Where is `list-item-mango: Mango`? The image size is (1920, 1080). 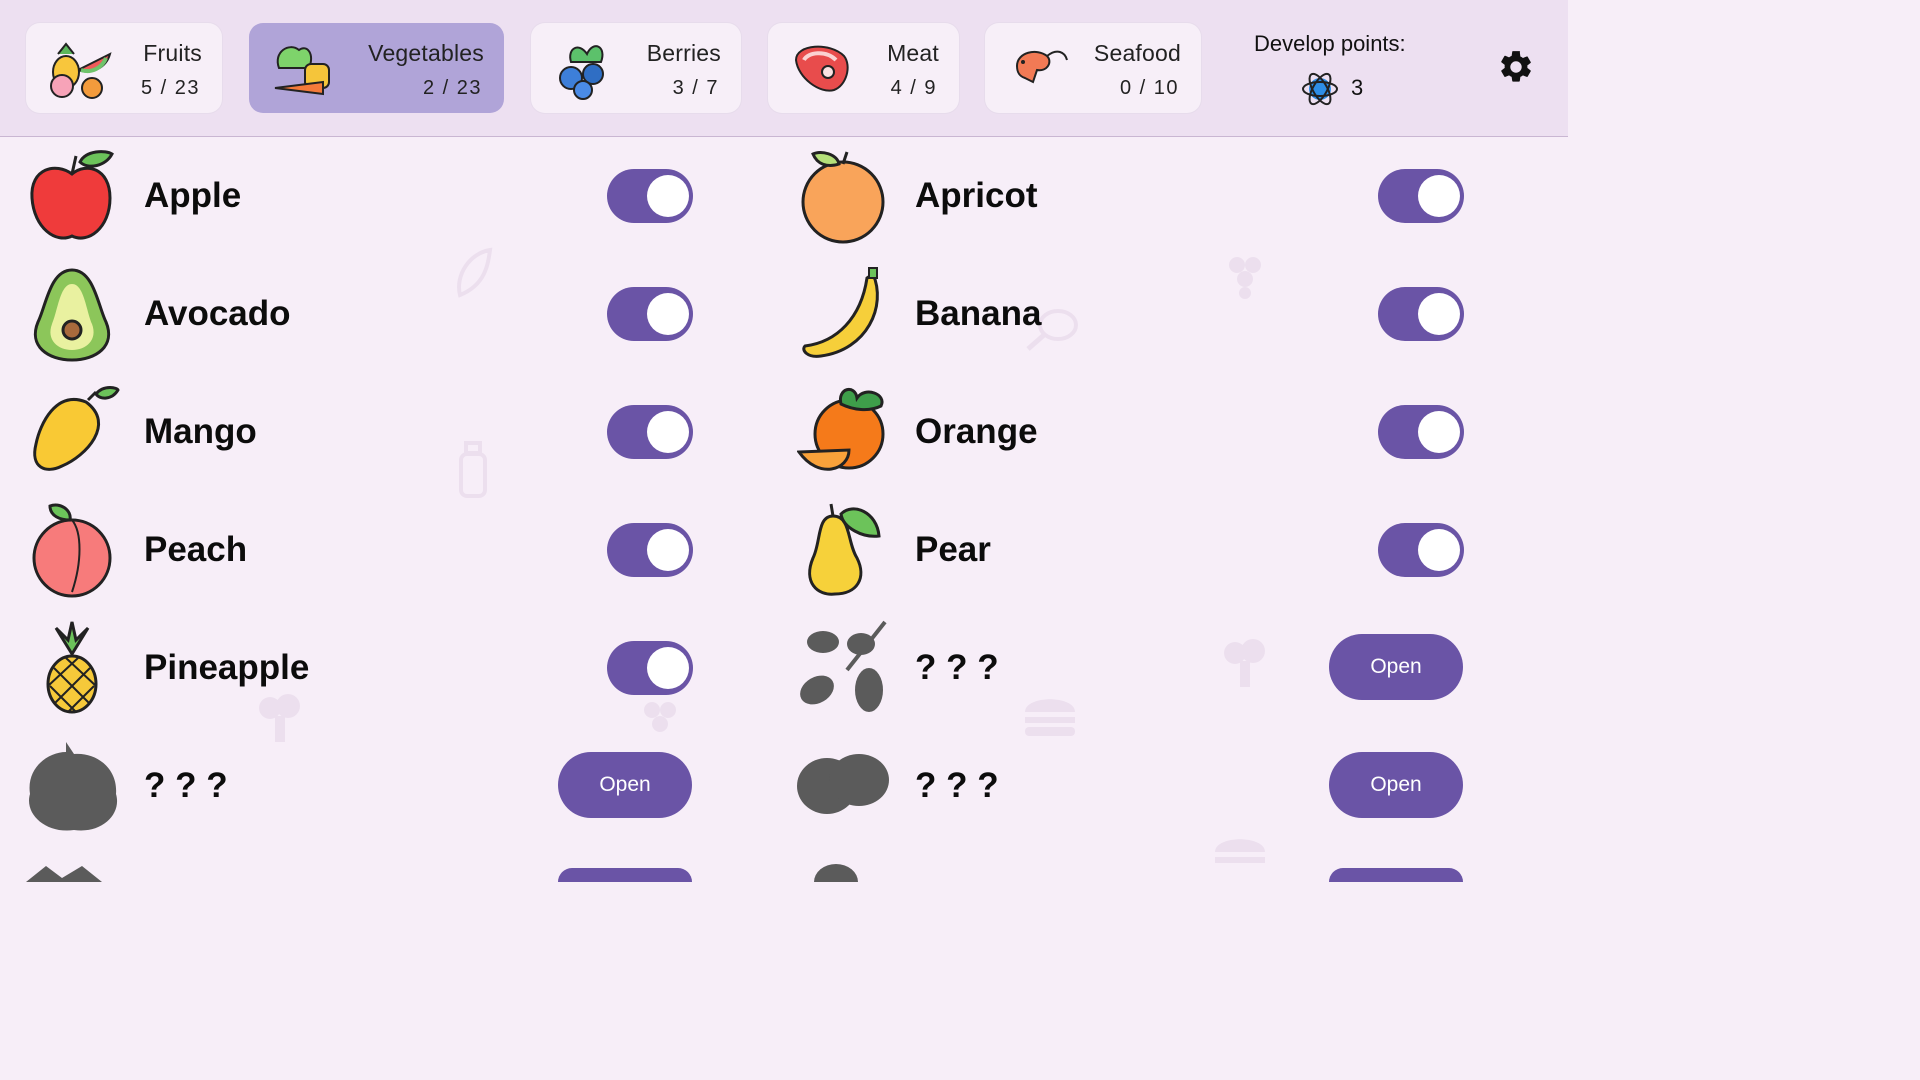
list-item-mango: Mango is located at coordinates (361, 434).